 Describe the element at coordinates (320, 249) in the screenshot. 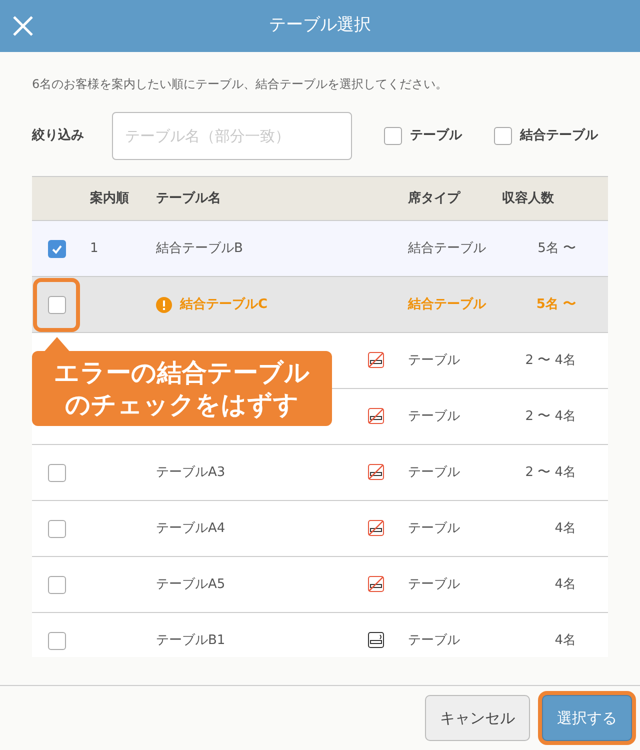

I see `table-row: 1 結合テーブルB 結合テーブル 5名 〜` at that location.